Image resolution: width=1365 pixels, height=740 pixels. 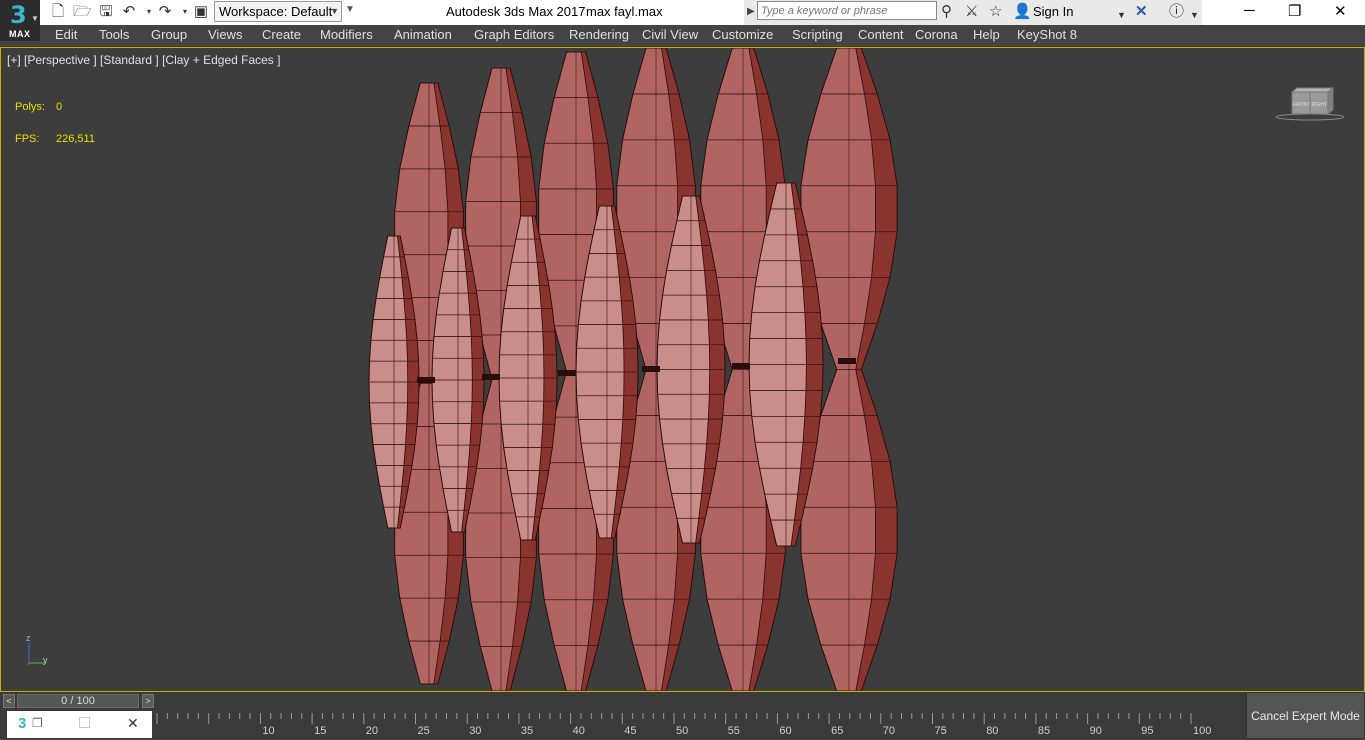 What do you see at coordinates (201, 12) in the screenshot?
I see `project-folder-icon: ▣` at bounding box center [201, 12].